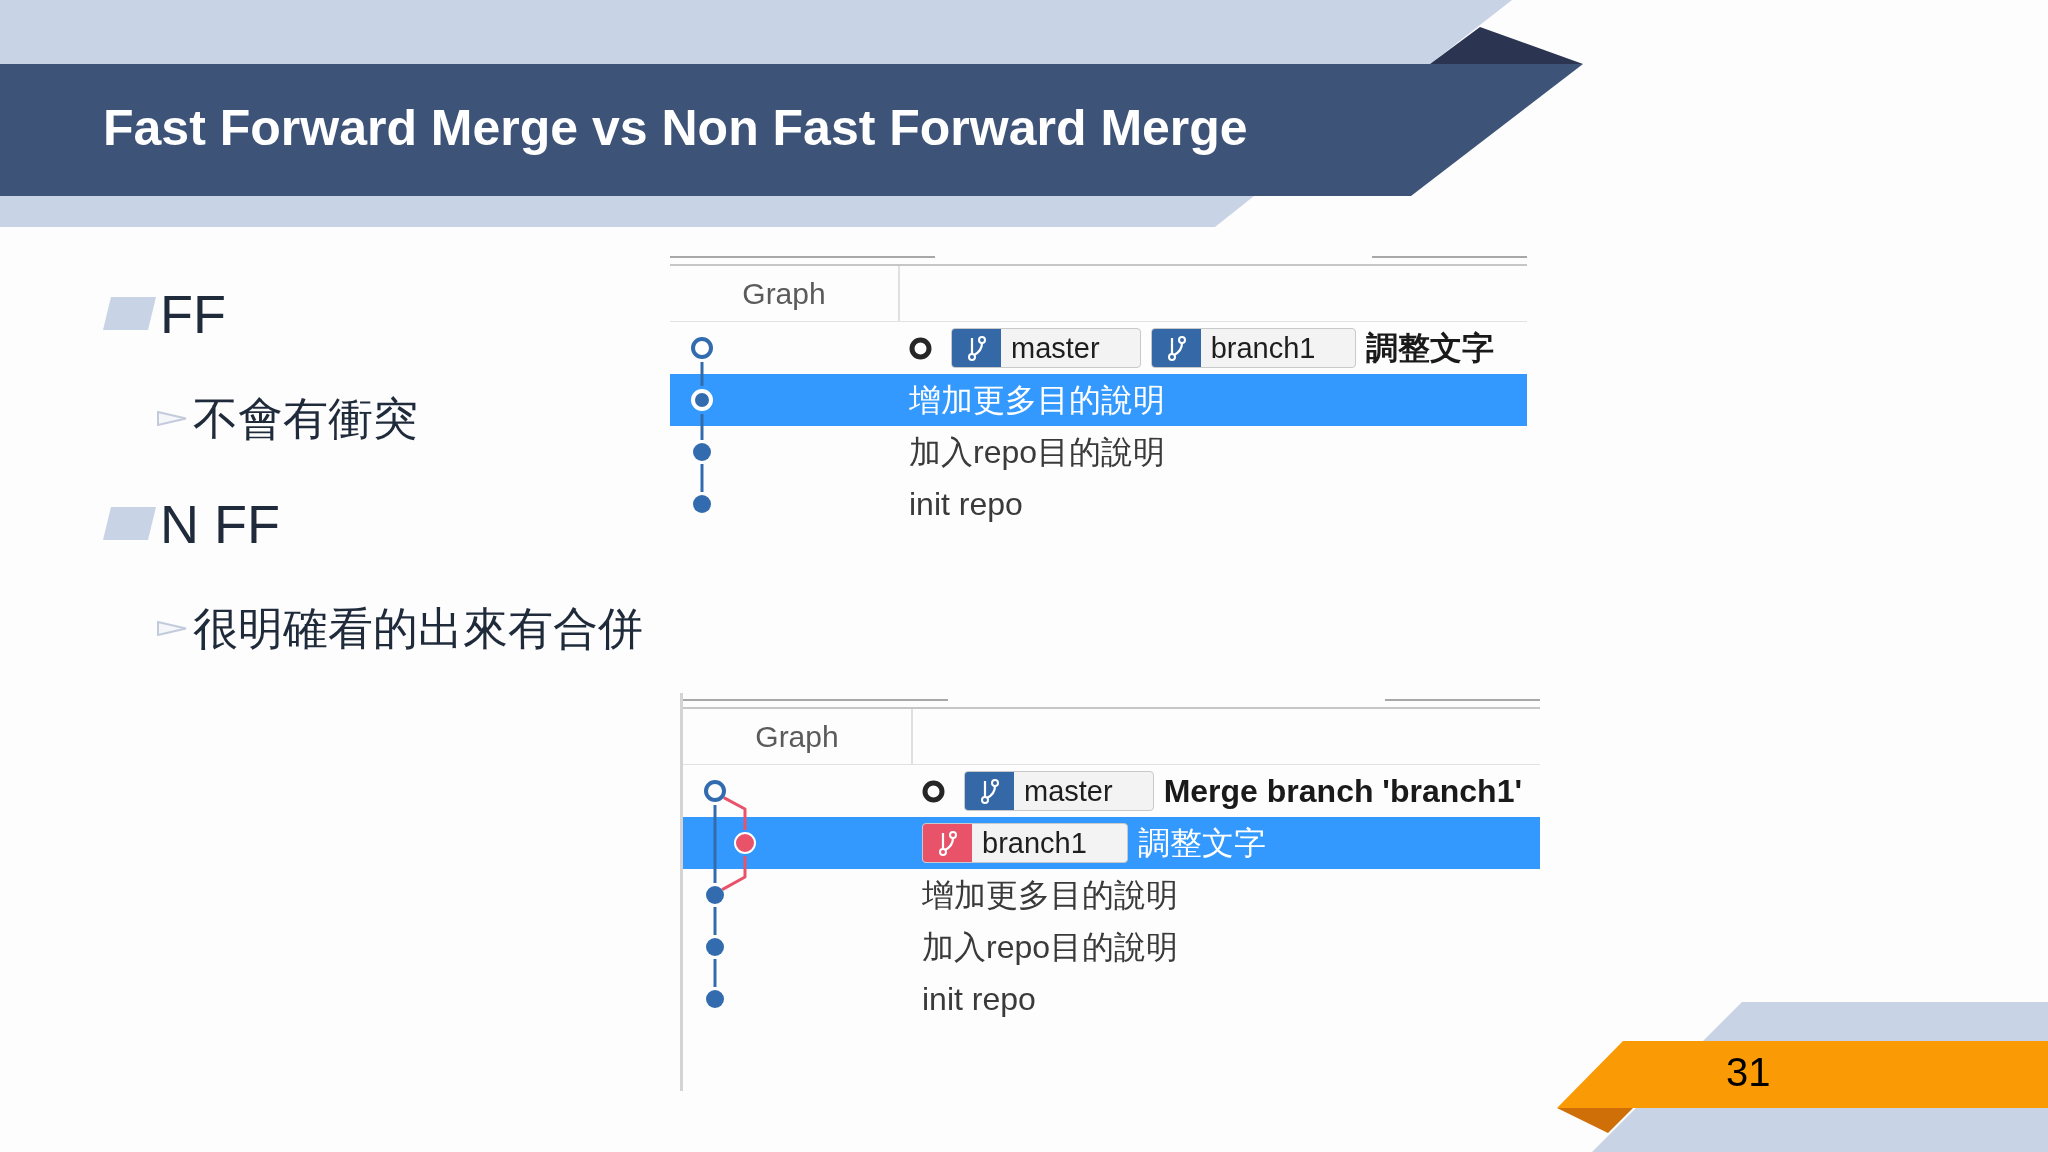 This screenshot has width=2048, height=1152. Describe the element at coordinates (1111, 843) in the screenshot. I see `commit-row: branch1 調整文字` at that location.